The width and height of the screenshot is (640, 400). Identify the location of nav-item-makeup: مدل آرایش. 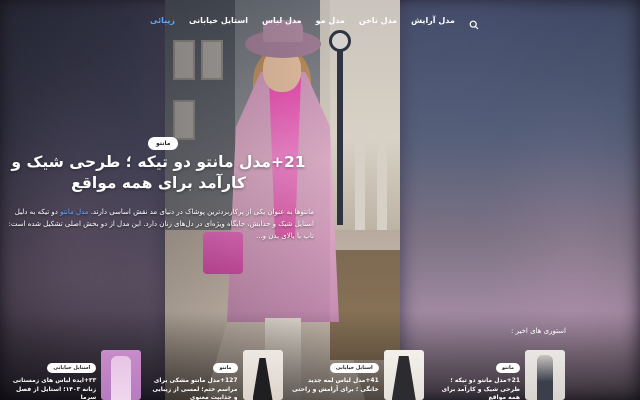
(433, 20).